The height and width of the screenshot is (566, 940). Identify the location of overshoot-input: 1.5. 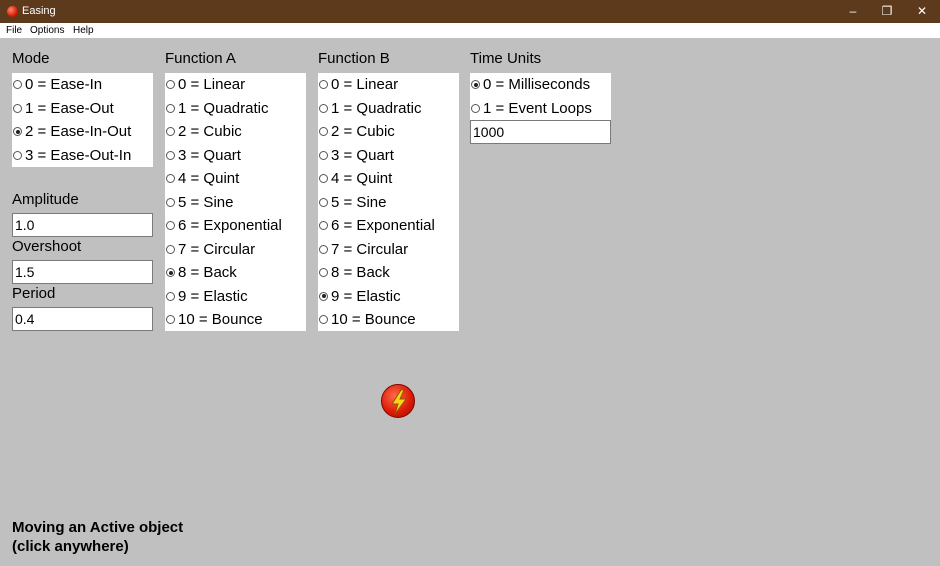
(82, 272).